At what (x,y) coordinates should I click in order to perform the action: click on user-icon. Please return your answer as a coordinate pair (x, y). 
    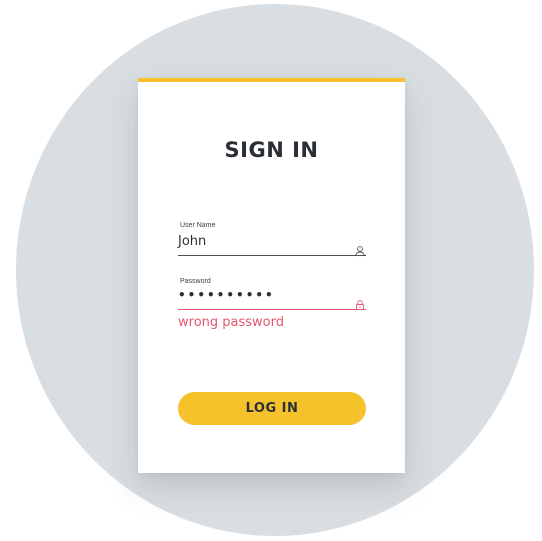
    Looking at the image, I should click on (360, 249).